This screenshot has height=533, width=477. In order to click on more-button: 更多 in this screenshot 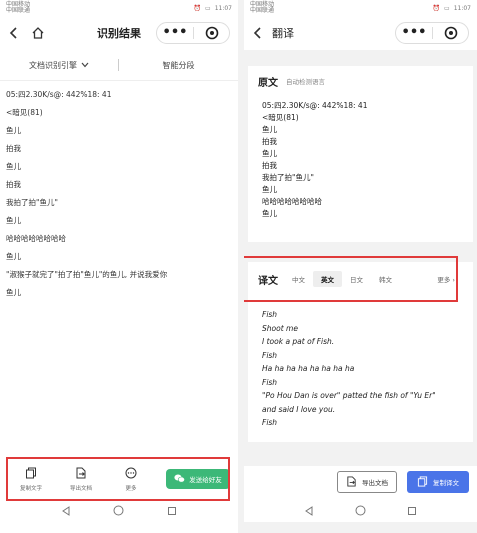, I will do `click(131, 479)`.